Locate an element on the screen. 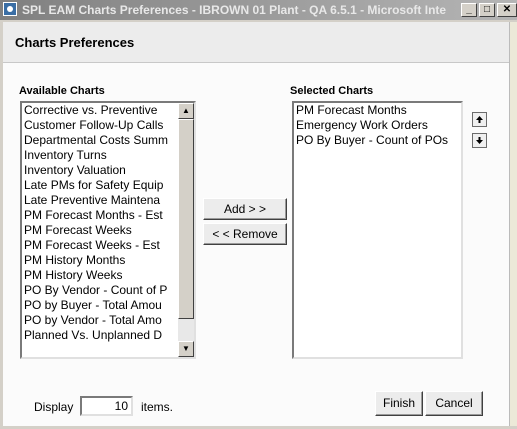 This screenshot has height=429, width=517. list-item: PO by Buyer - Total Amou is located at coordinates (100, 305).